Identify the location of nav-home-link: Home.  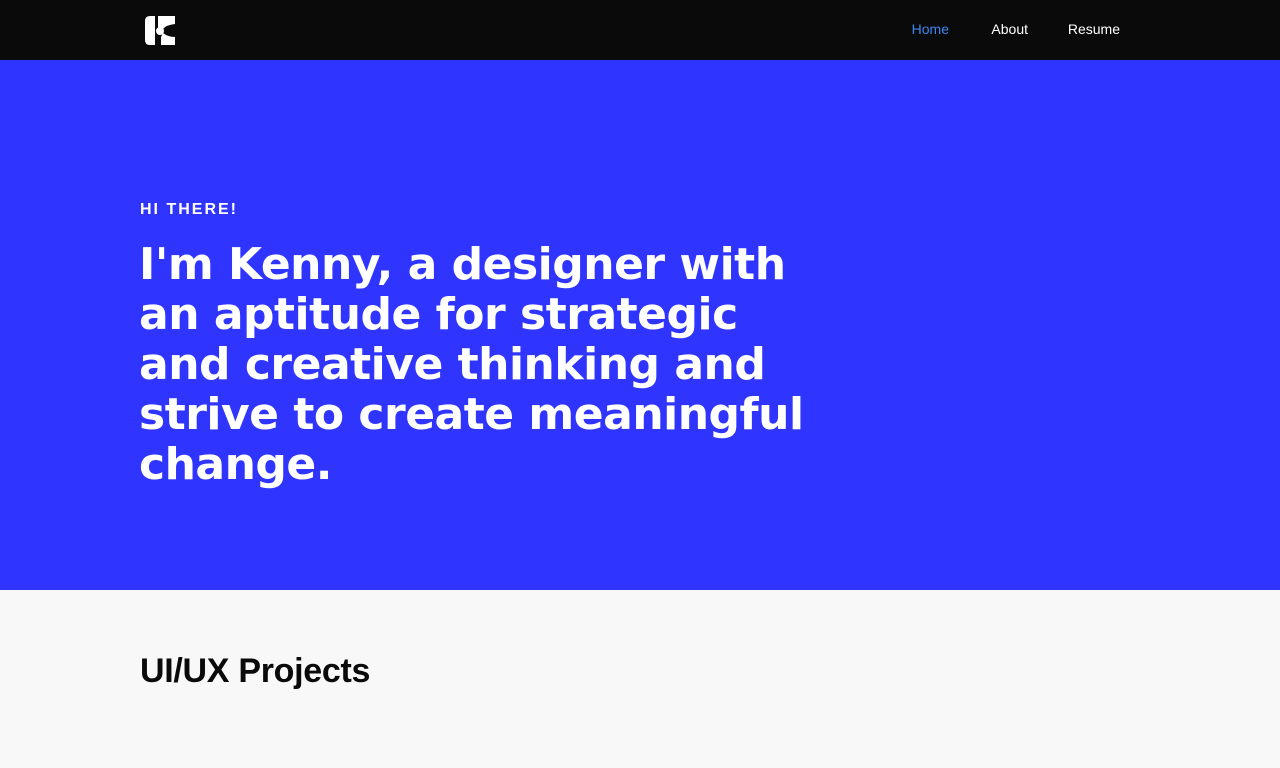
(930, 29).